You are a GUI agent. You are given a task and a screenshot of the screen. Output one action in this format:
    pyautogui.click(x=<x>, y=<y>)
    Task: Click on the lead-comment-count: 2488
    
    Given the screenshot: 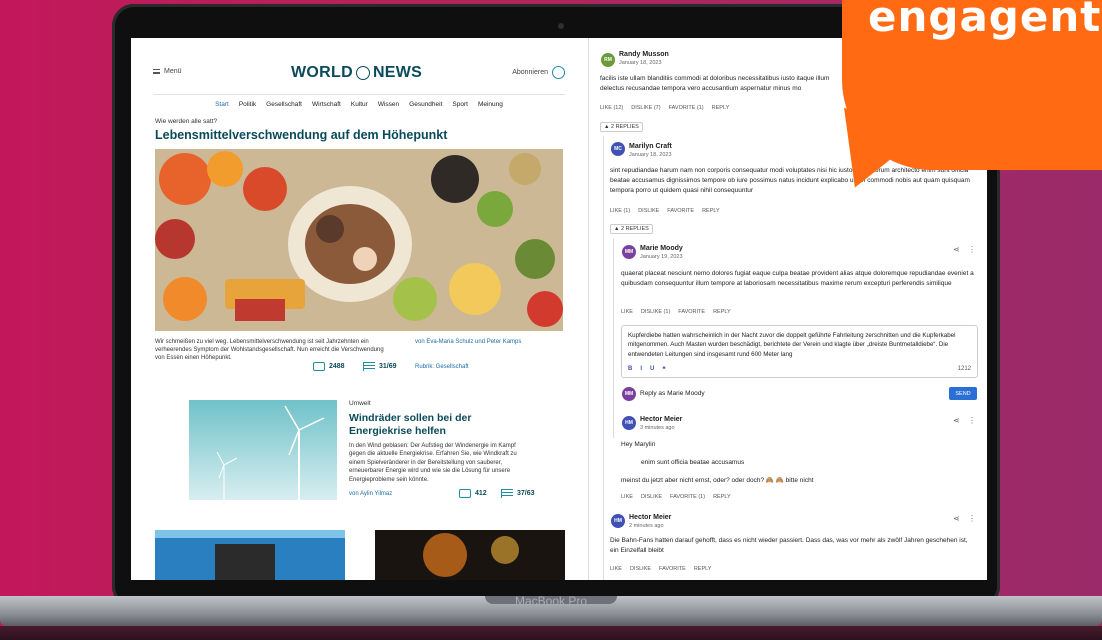 What is the action you would take?
    pyautogui.click(x=329, y=366)
    